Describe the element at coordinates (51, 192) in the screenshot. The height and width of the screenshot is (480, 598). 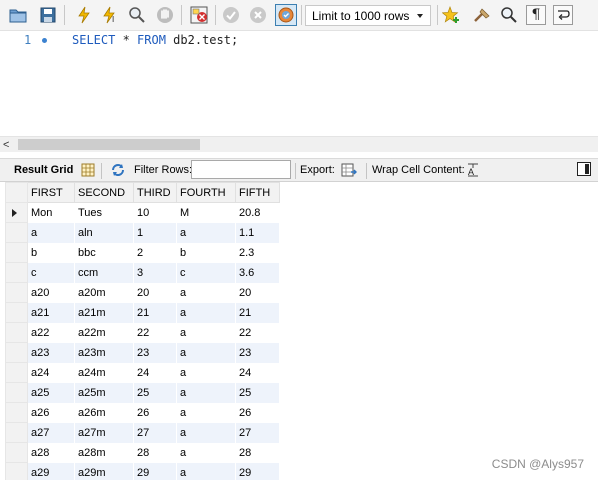
I see `column-header: FIRST` at that location.